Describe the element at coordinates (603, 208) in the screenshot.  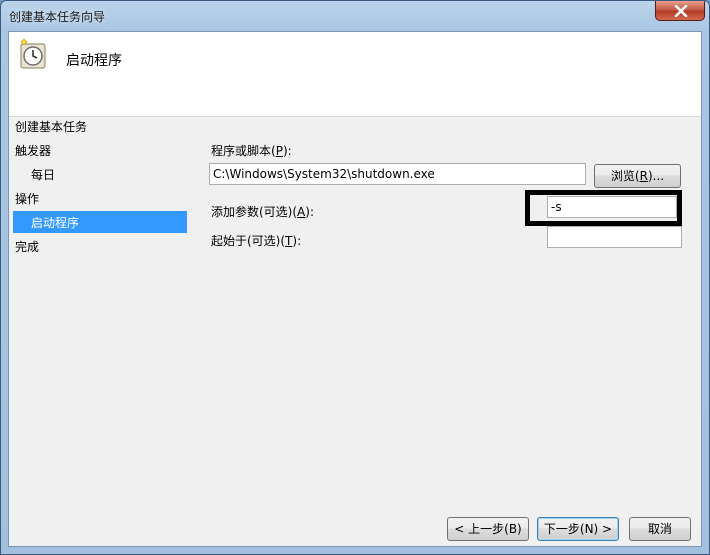
I see `annotation-highlight-box` at that location.